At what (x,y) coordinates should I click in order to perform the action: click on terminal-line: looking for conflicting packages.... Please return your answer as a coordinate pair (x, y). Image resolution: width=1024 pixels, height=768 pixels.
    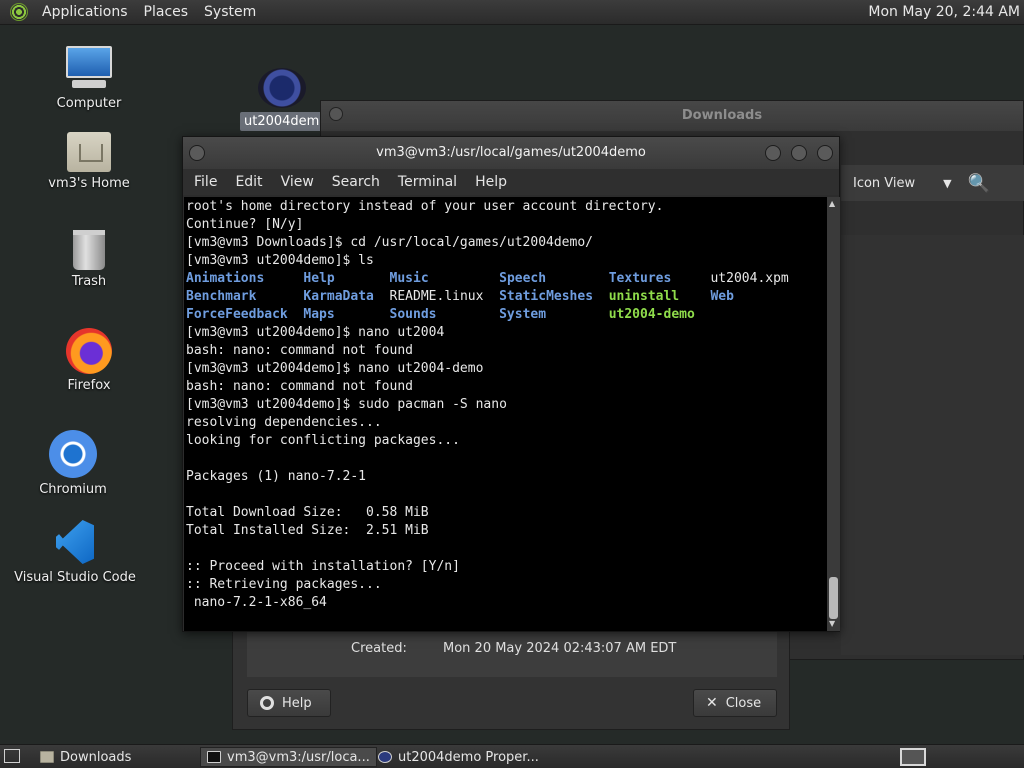
    Looking at the image, I should click on (323, 440).